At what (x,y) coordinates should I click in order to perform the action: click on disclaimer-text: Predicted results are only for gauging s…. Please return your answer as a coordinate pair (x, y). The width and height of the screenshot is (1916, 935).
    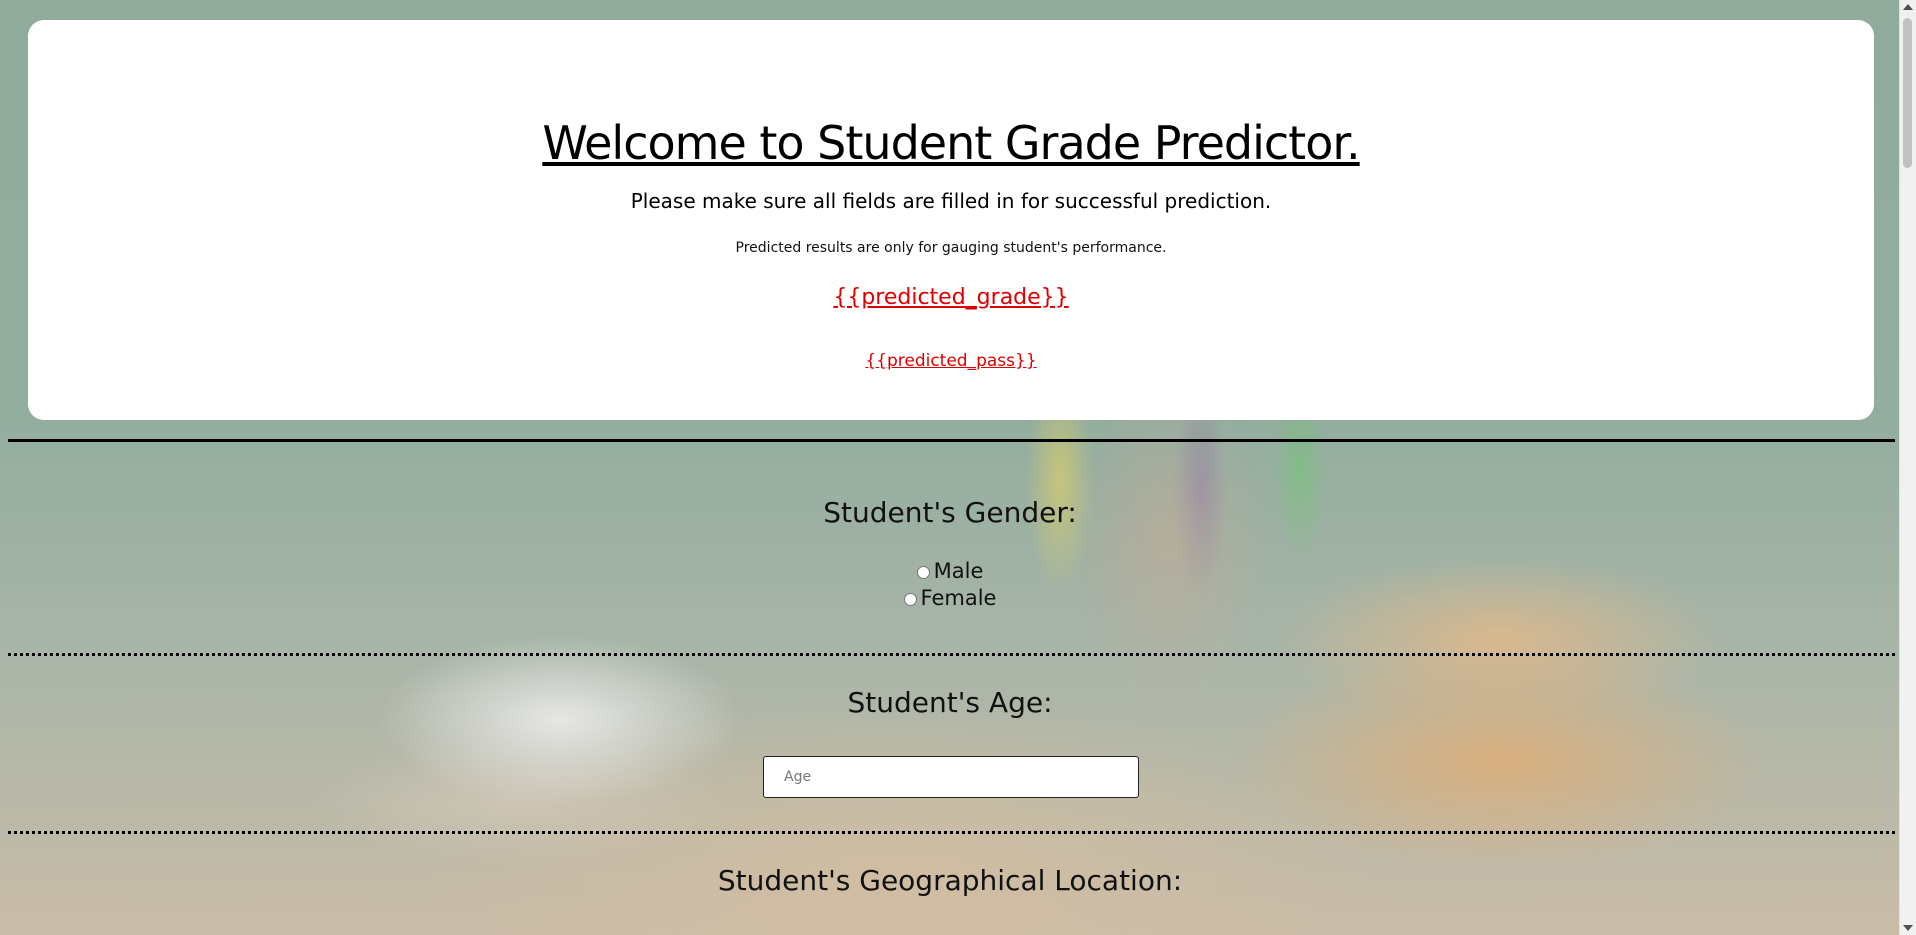
    Looking at the image, I should click on (951, 248).